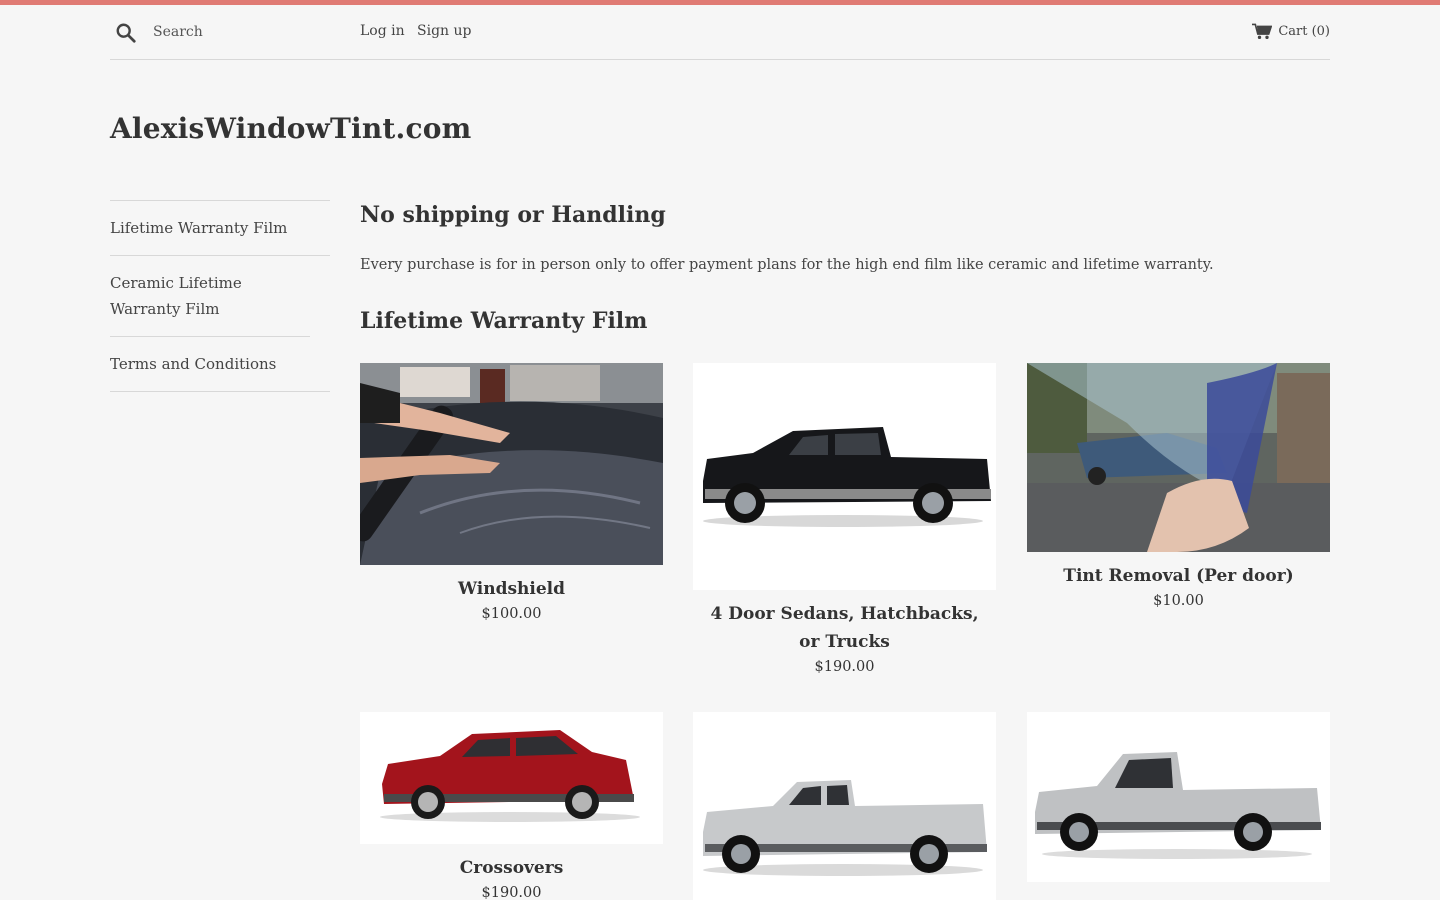 The width and height of the screenshot is (1440, 900). Describe the element at coordinates (1262, 31) in the screenshot. I see `cart-icon` at that location.